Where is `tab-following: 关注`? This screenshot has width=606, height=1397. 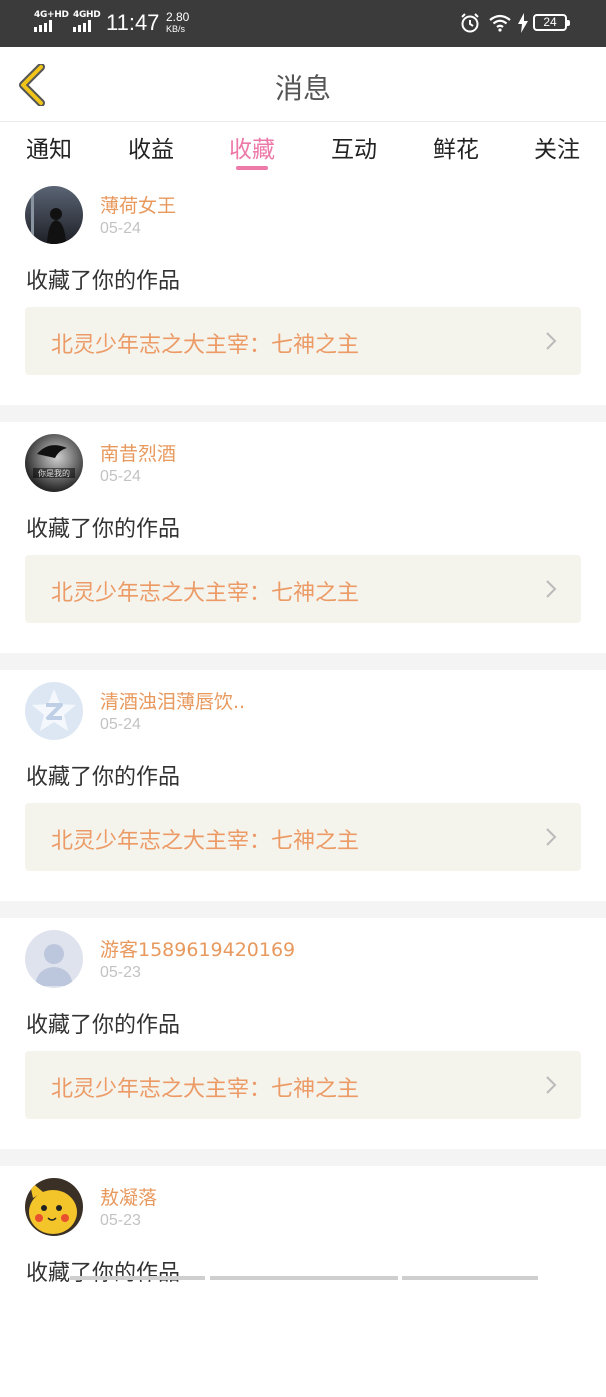
tab-following: 关注 is located at coordinates (557, 147).